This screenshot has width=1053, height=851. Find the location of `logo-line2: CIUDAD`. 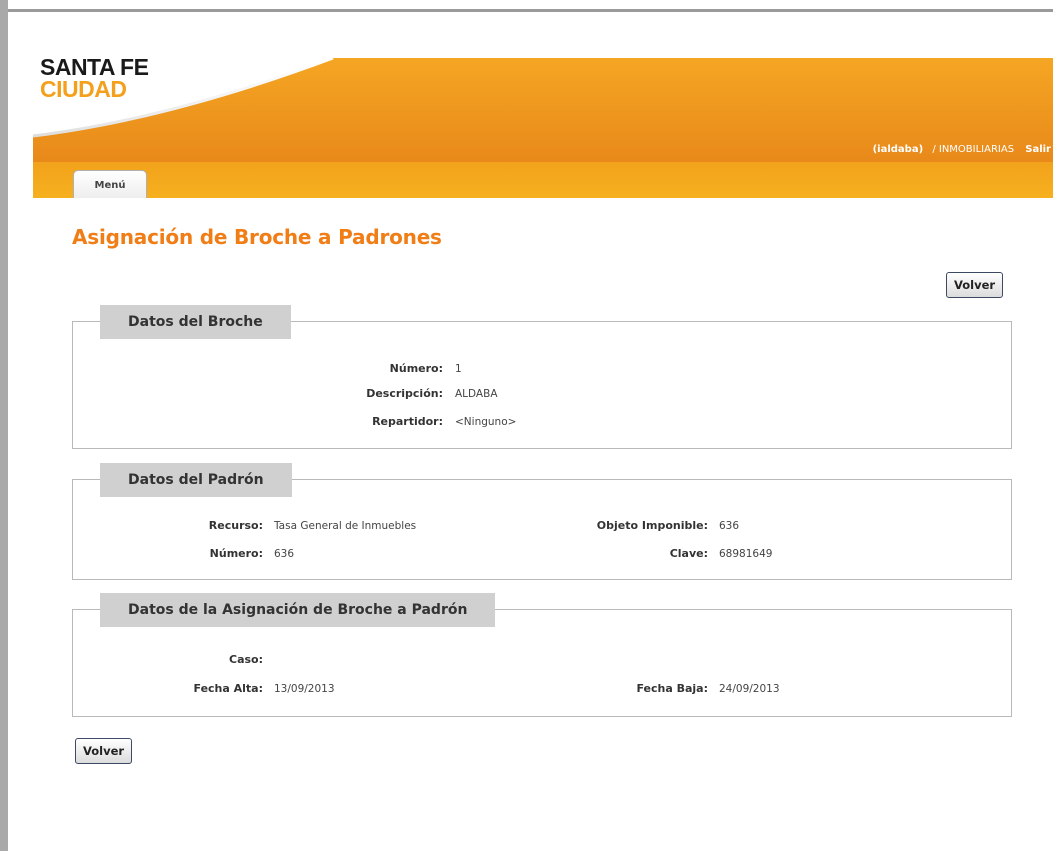

logo-line2: CIUDAD is located at coordinates (83, 89).